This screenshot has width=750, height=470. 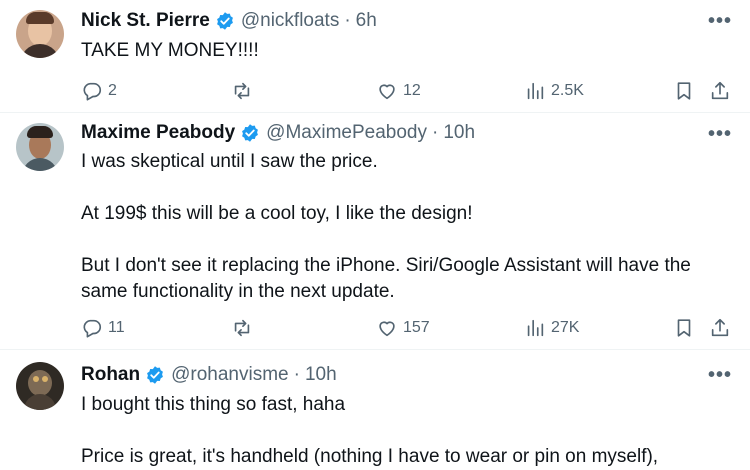 I want to click on reply-count: 11, so click(x=116, y=327).